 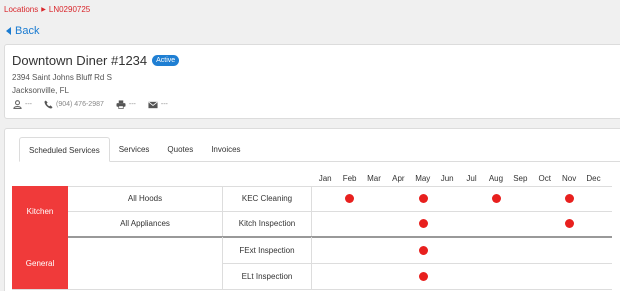 What do you see at coordinates (180, 149) in the screenshot?
I see `tab-quotes: Quotes` at bounding box center [180, 149].